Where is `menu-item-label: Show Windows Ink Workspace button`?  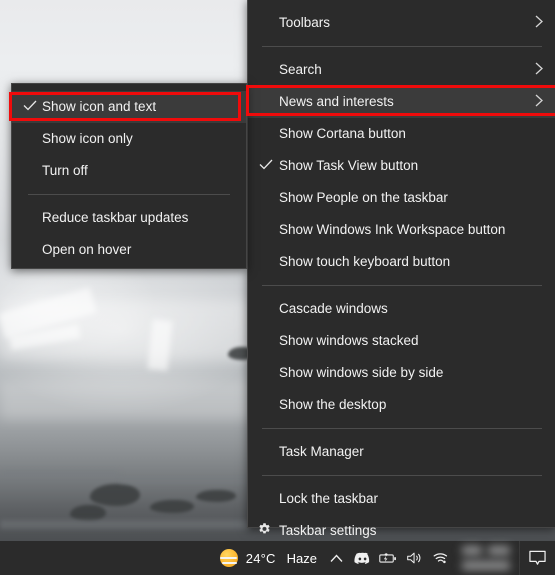
menu-item-label: Show Windows Ink Workspace button is located at coordinates (392, 230).